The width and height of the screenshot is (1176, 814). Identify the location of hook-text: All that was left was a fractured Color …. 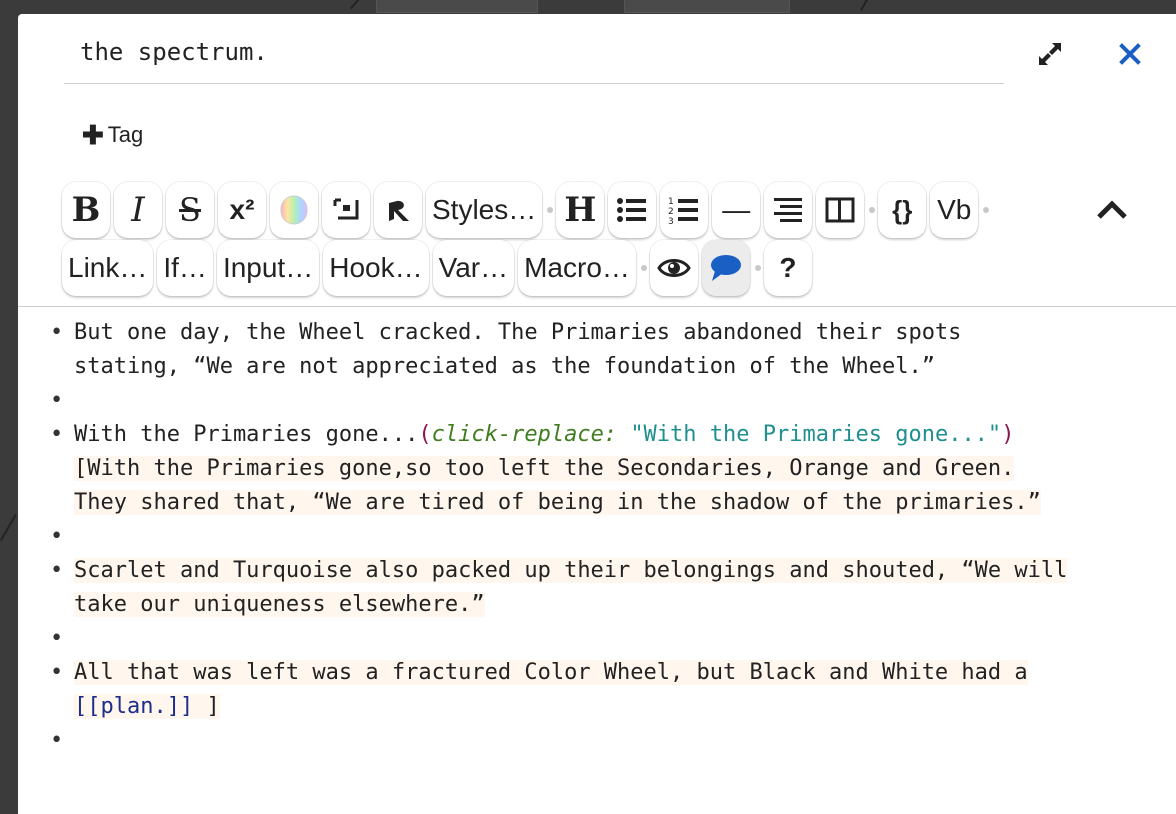
(551, 672).